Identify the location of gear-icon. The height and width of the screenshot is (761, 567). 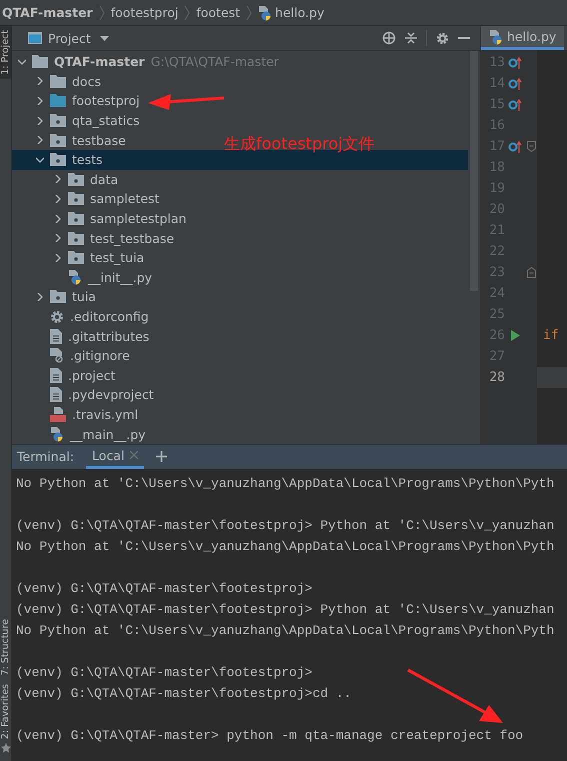
(57, 317).